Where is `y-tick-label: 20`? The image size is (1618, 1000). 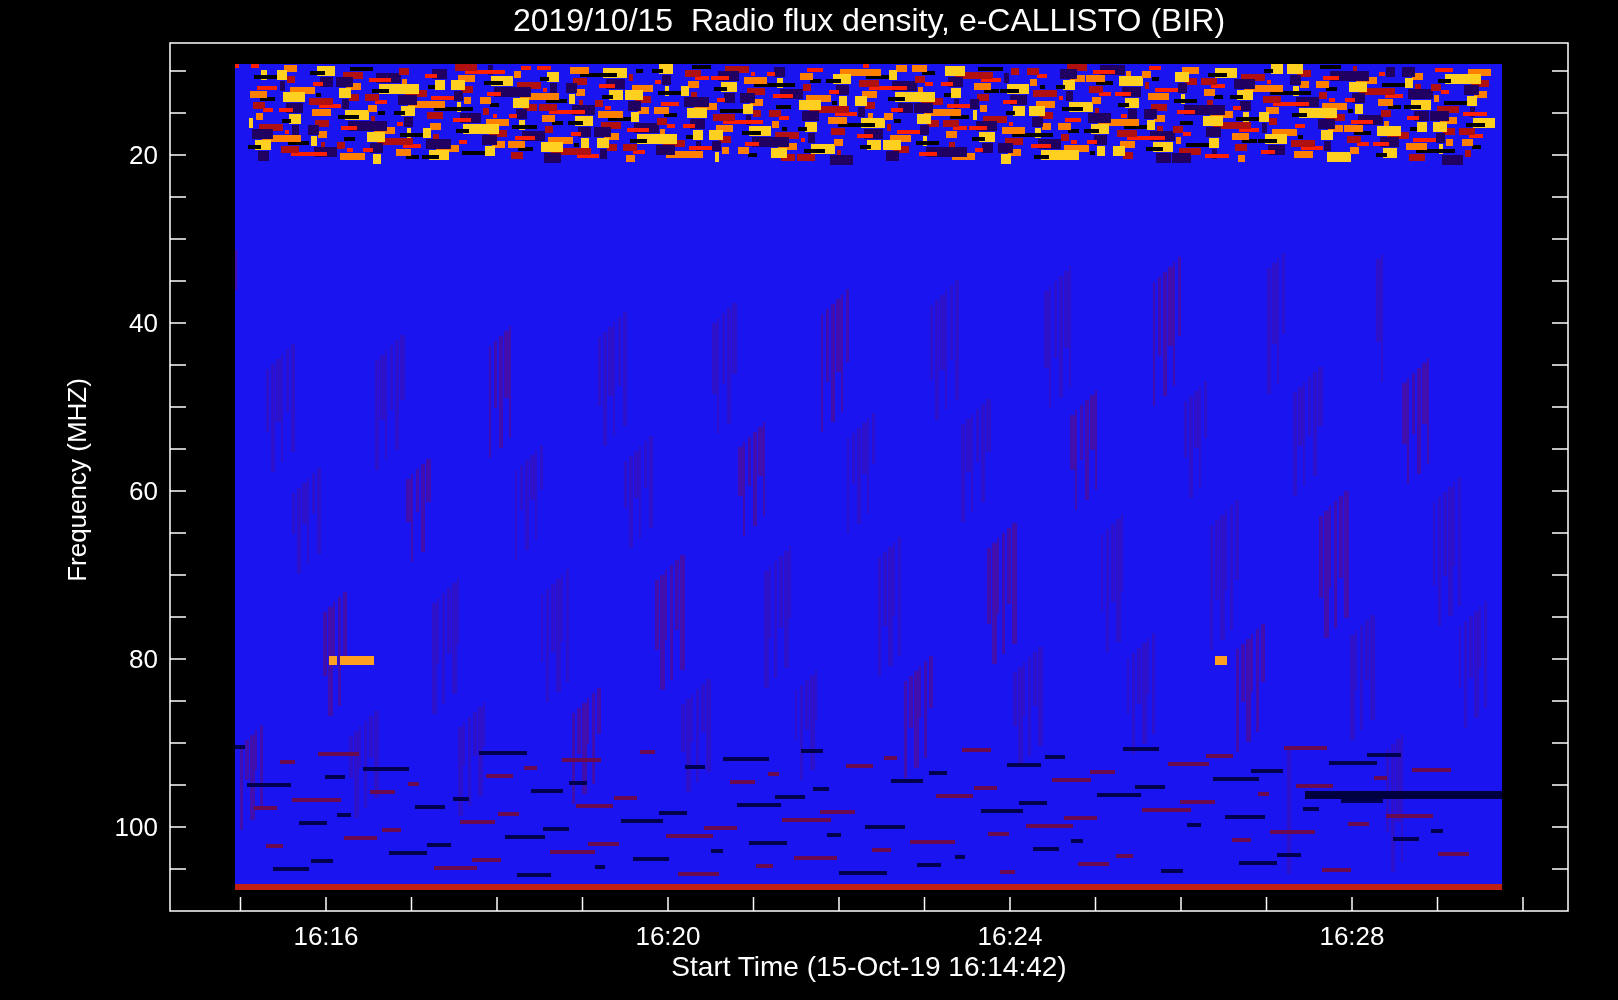
y-tick-label: 20 is located at coordinates (143, 155).